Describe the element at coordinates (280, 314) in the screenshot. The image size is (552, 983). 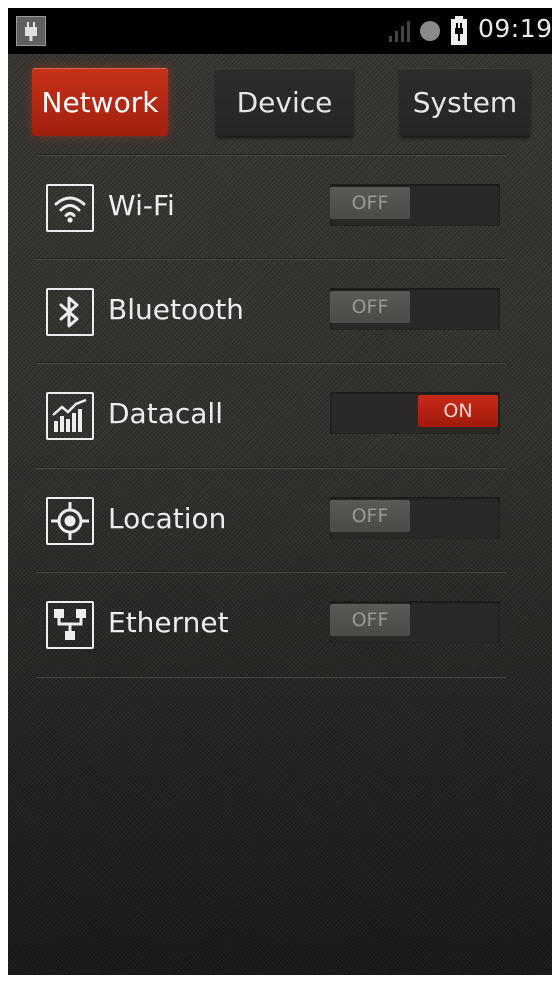
I see `setting-row-bluetooth: Bluetooth OFF` at that location.